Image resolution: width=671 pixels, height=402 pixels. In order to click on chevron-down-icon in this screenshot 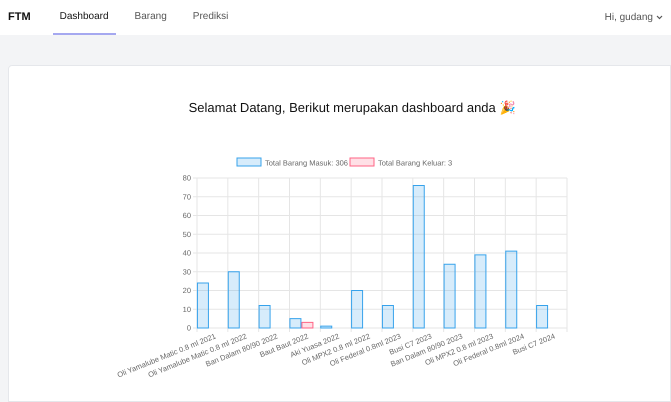, I will do `click(659, 17)`.